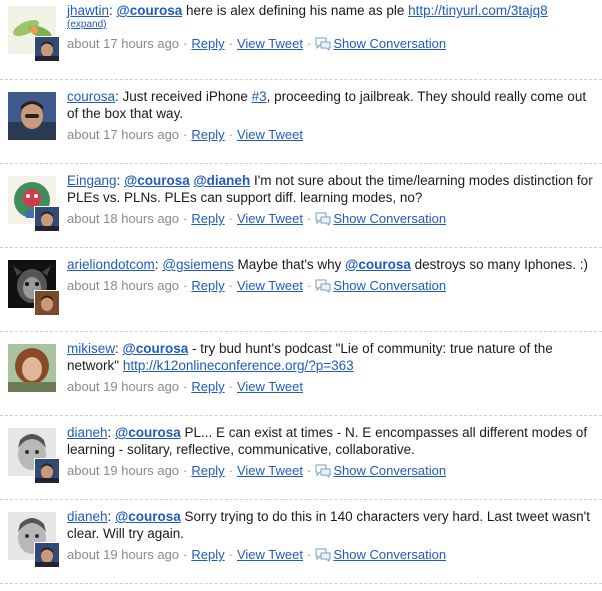  Describe the element at coordinates (91, 96) in the screenshot. I see `tweet-username-link: courosa` at that location.